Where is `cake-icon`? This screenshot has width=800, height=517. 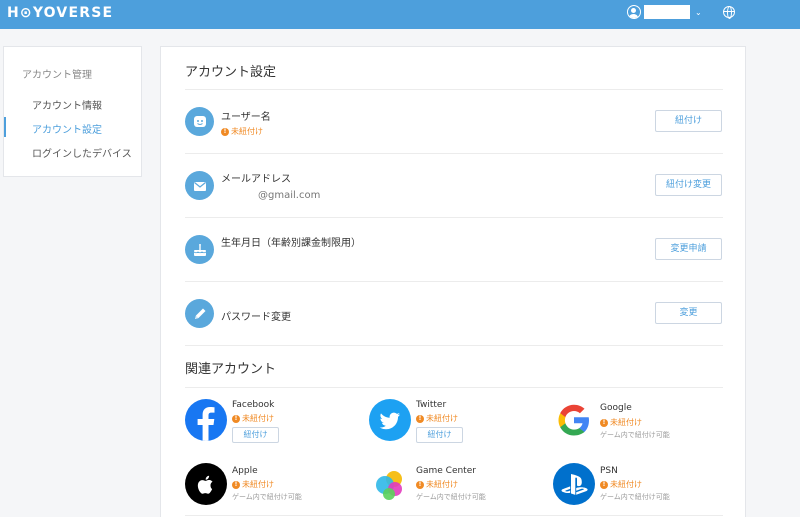 cake-icon is located at coordinates (199, 249).